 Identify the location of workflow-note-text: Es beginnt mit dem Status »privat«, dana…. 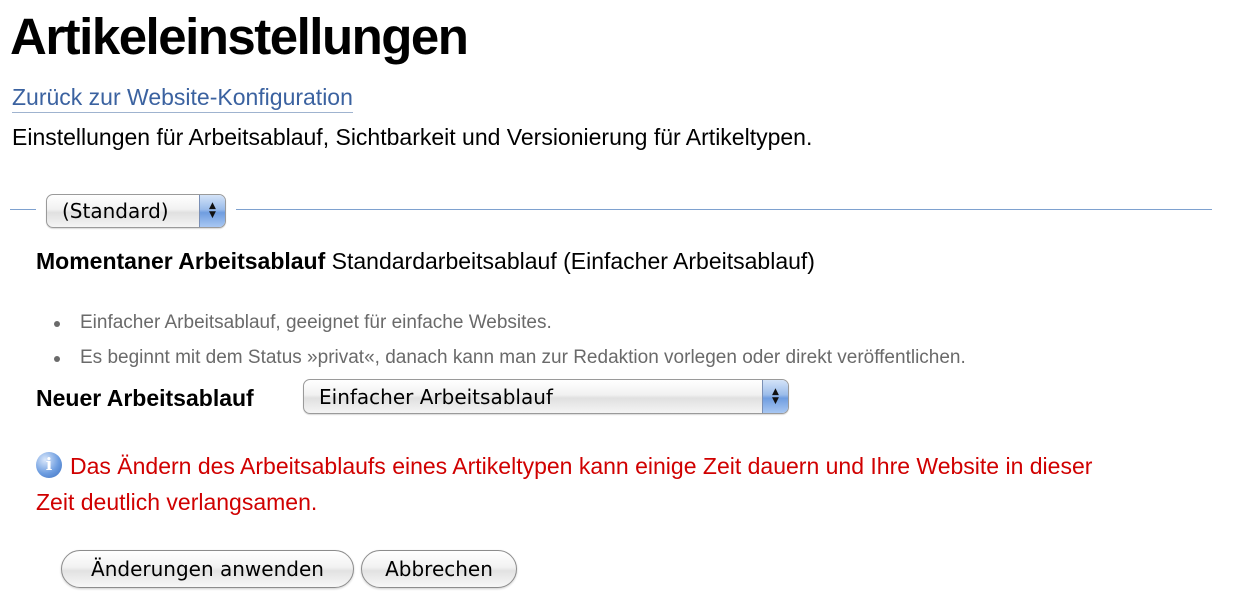
(523, 357).